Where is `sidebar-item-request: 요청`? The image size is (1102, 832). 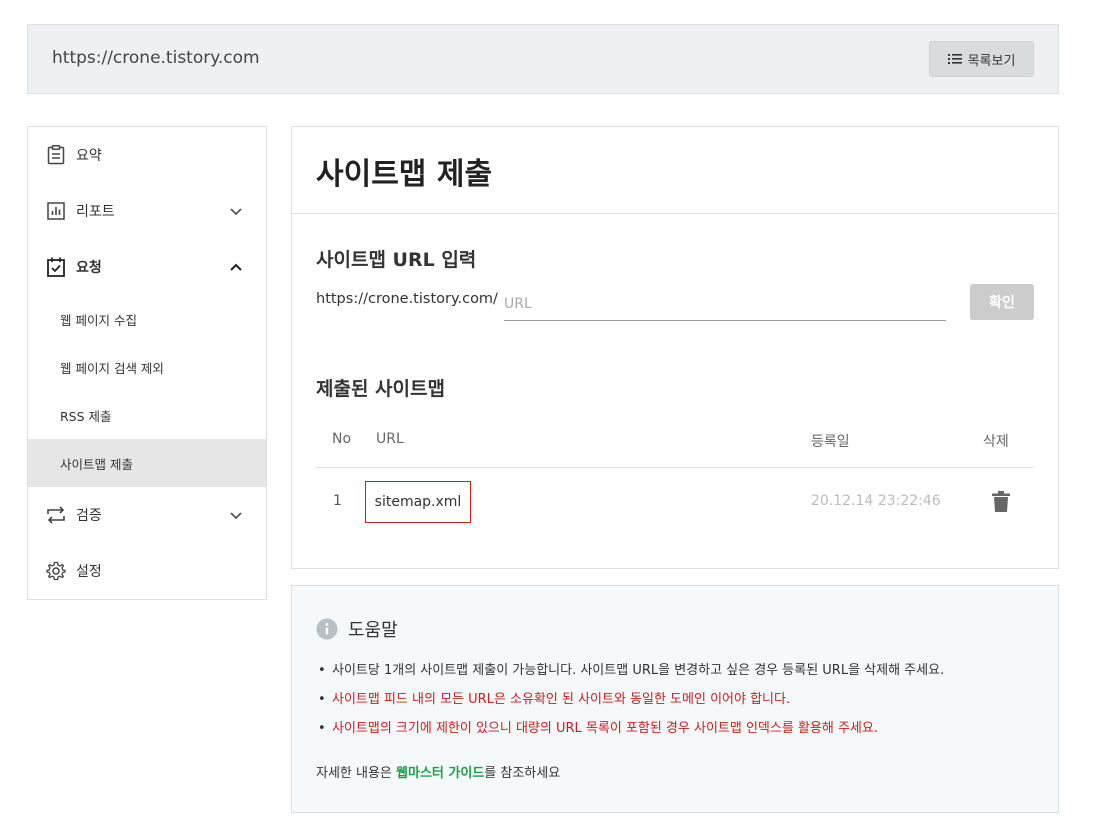
sidebar-item-request: 요청 is located at coordinates (147, 267).